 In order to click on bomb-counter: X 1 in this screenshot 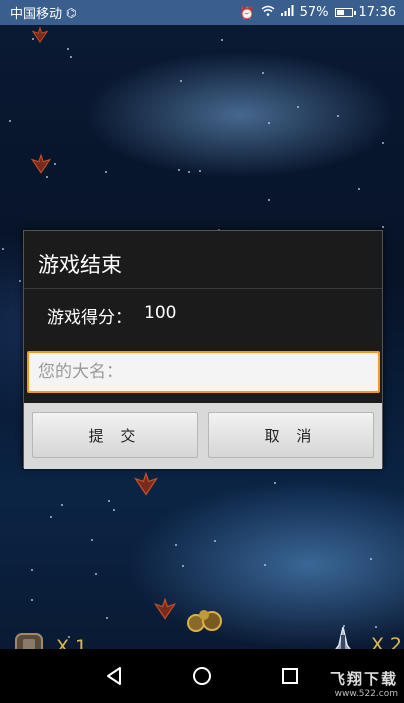, I will do `click(49, 639)`.